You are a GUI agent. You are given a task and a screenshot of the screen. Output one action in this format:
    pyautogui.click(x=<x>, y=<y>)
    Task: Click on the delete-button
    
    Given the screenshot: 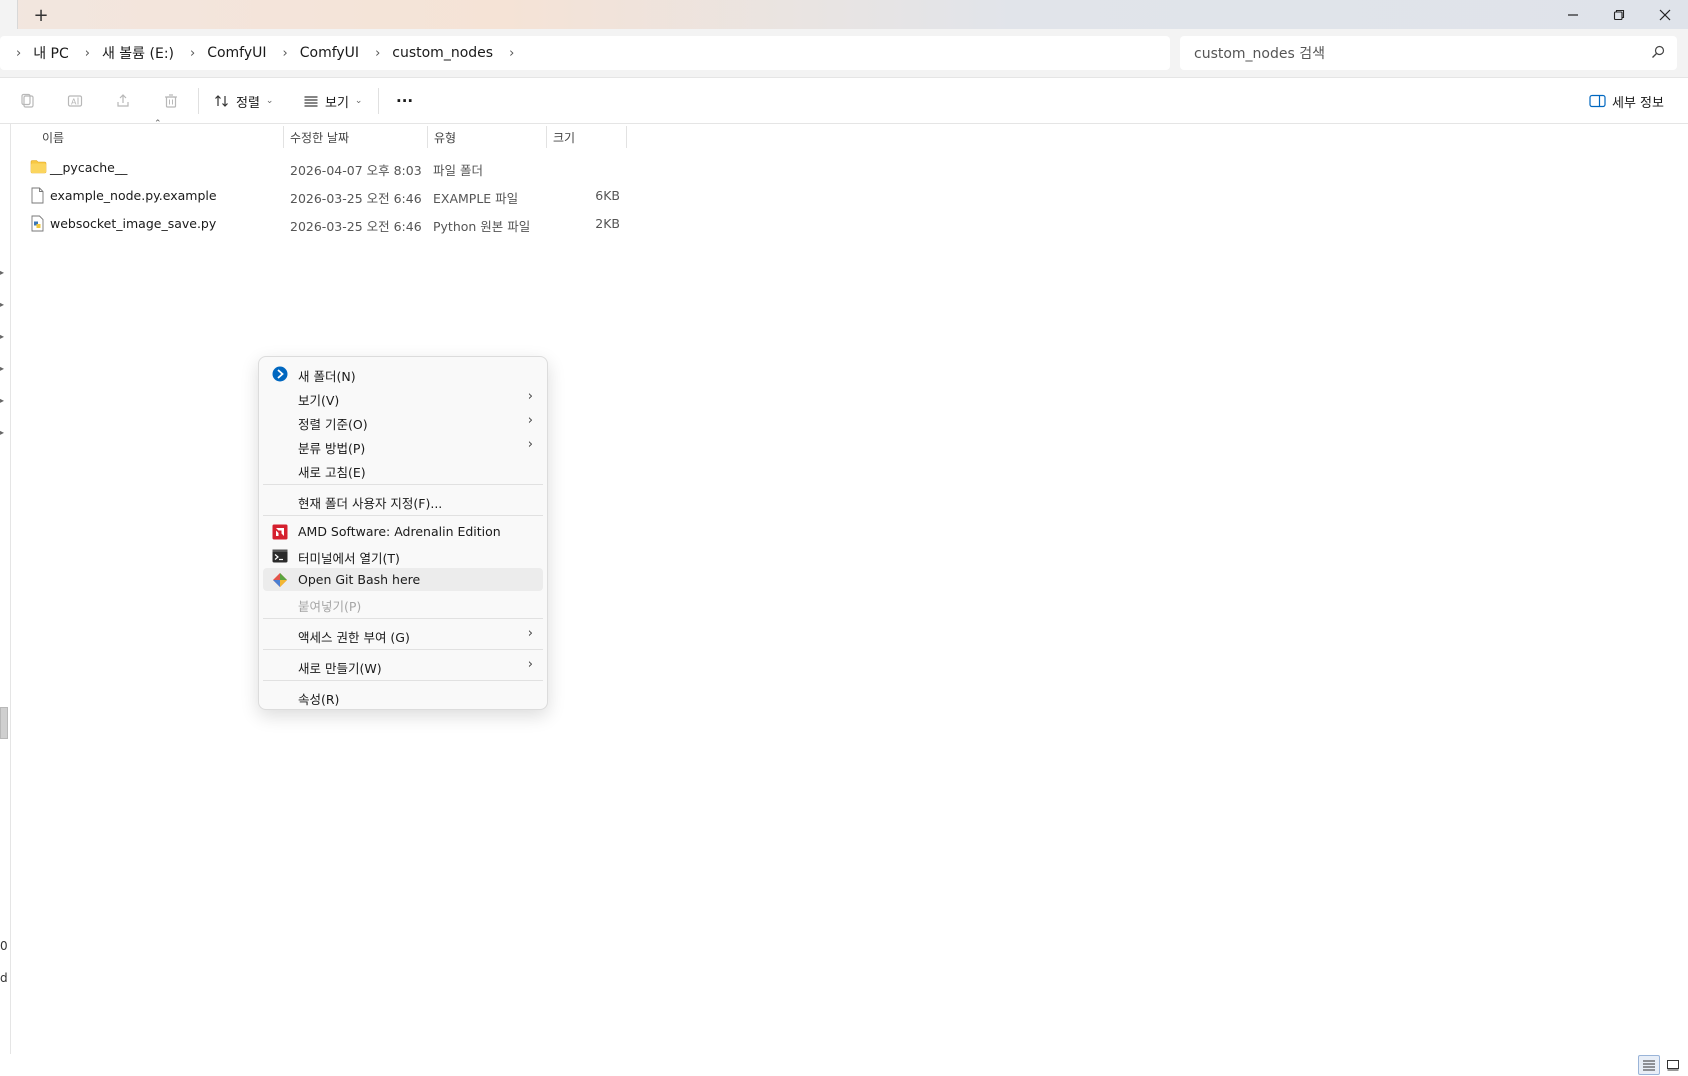 What is the action you would take?
    pyautogui.click(x=171, y=101)
    